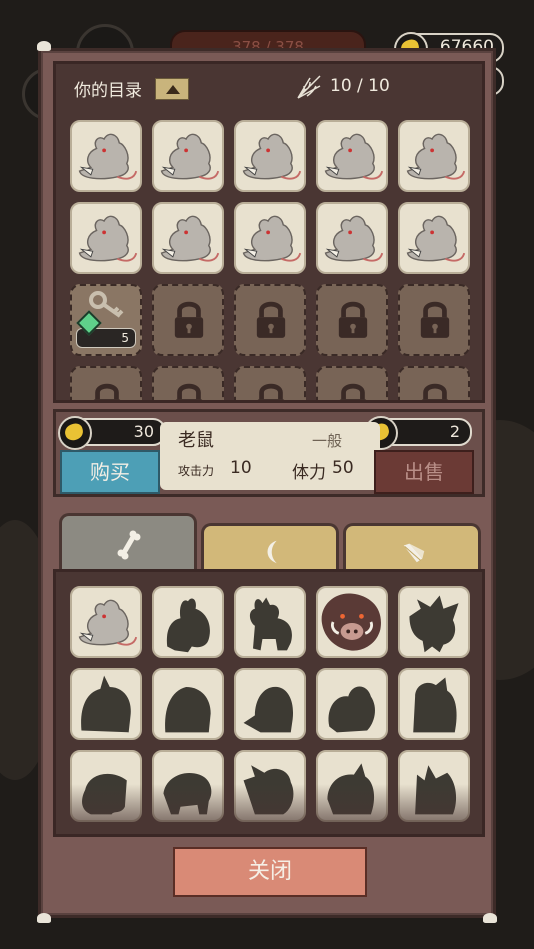 The image size is (534, 949). What do you see at coordinates (309, 473) in the screenshot?
I see `stamina-label: 体力` at bounding box center [309, 473].